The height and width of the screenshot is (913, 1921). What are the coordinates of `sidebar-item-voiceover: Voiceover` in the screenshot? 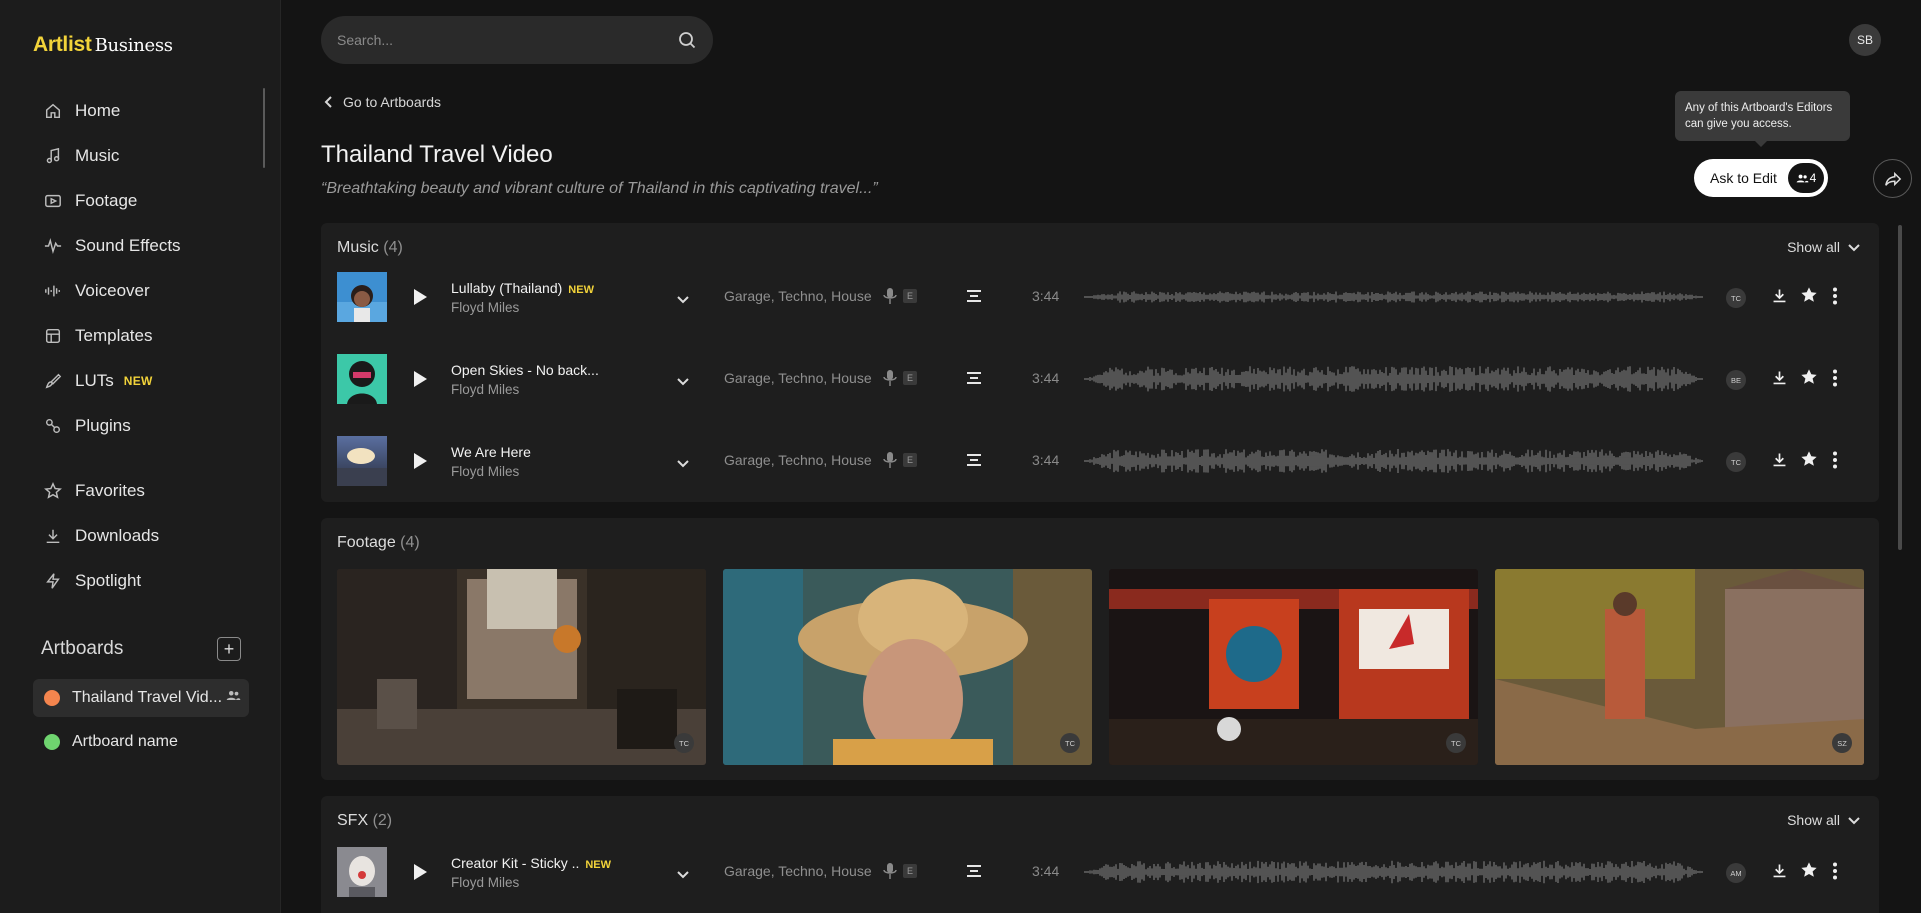 It's located at (148, 290).